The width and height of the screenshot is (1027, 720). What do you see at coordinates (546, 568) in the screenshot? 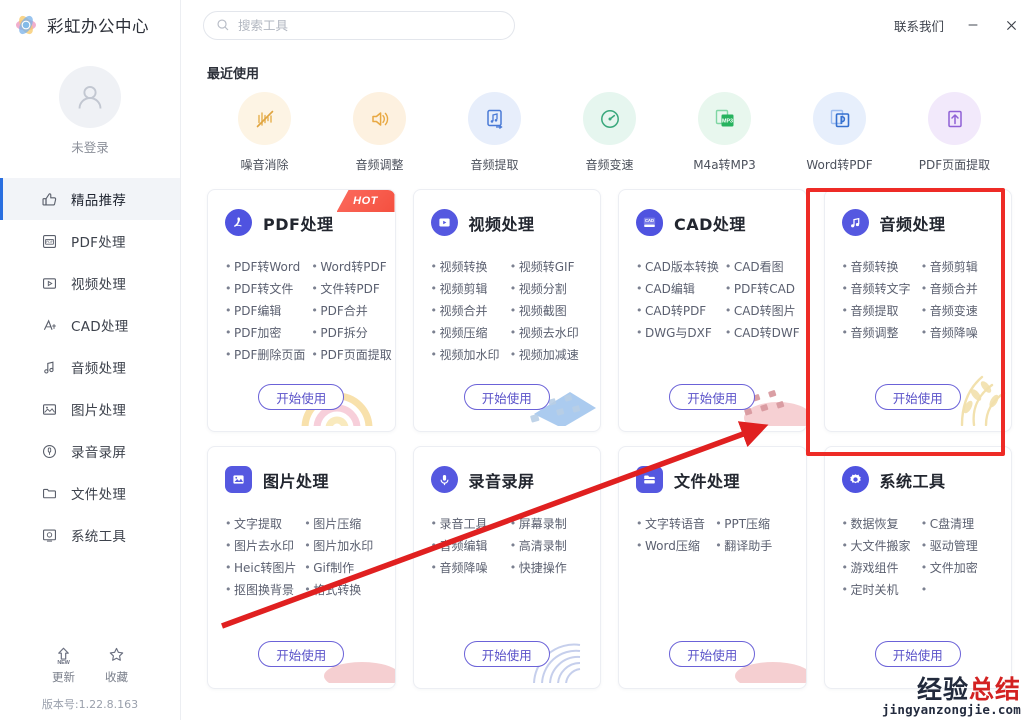
I see `card-list-item: 快捷操作` at bounding box center [546, 568].